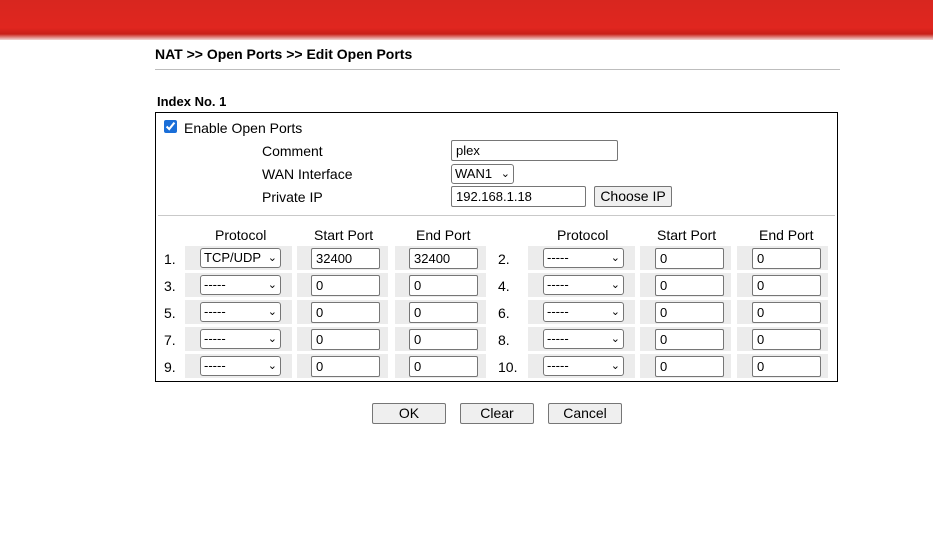 This screenshot has height=536, width=933. I want to click on clear-button: Clear, so click(497, 413).